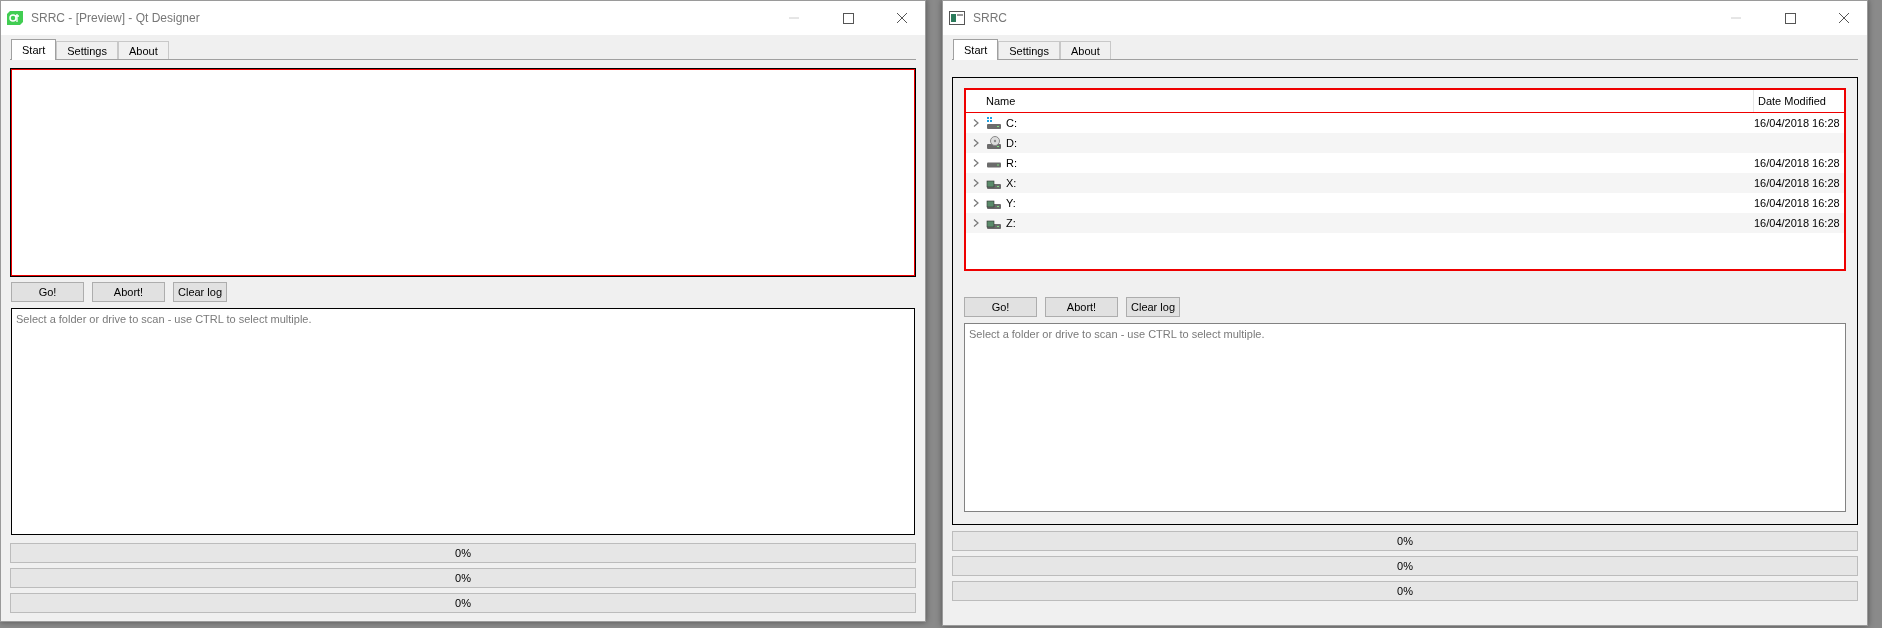  I want to click on window-title: SRRC, so click(990, 18).